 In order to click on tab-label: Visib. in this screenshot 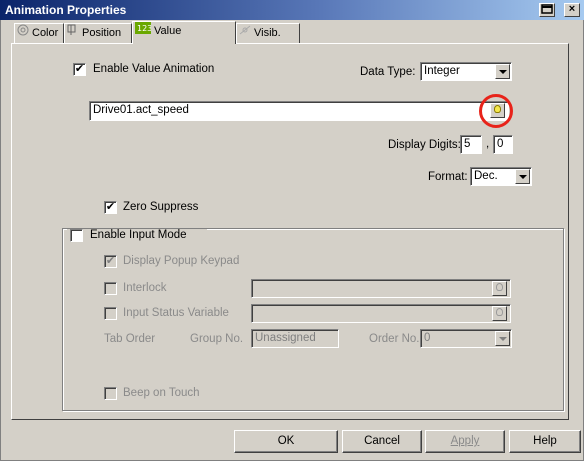, I will do `click(267, 33)`.